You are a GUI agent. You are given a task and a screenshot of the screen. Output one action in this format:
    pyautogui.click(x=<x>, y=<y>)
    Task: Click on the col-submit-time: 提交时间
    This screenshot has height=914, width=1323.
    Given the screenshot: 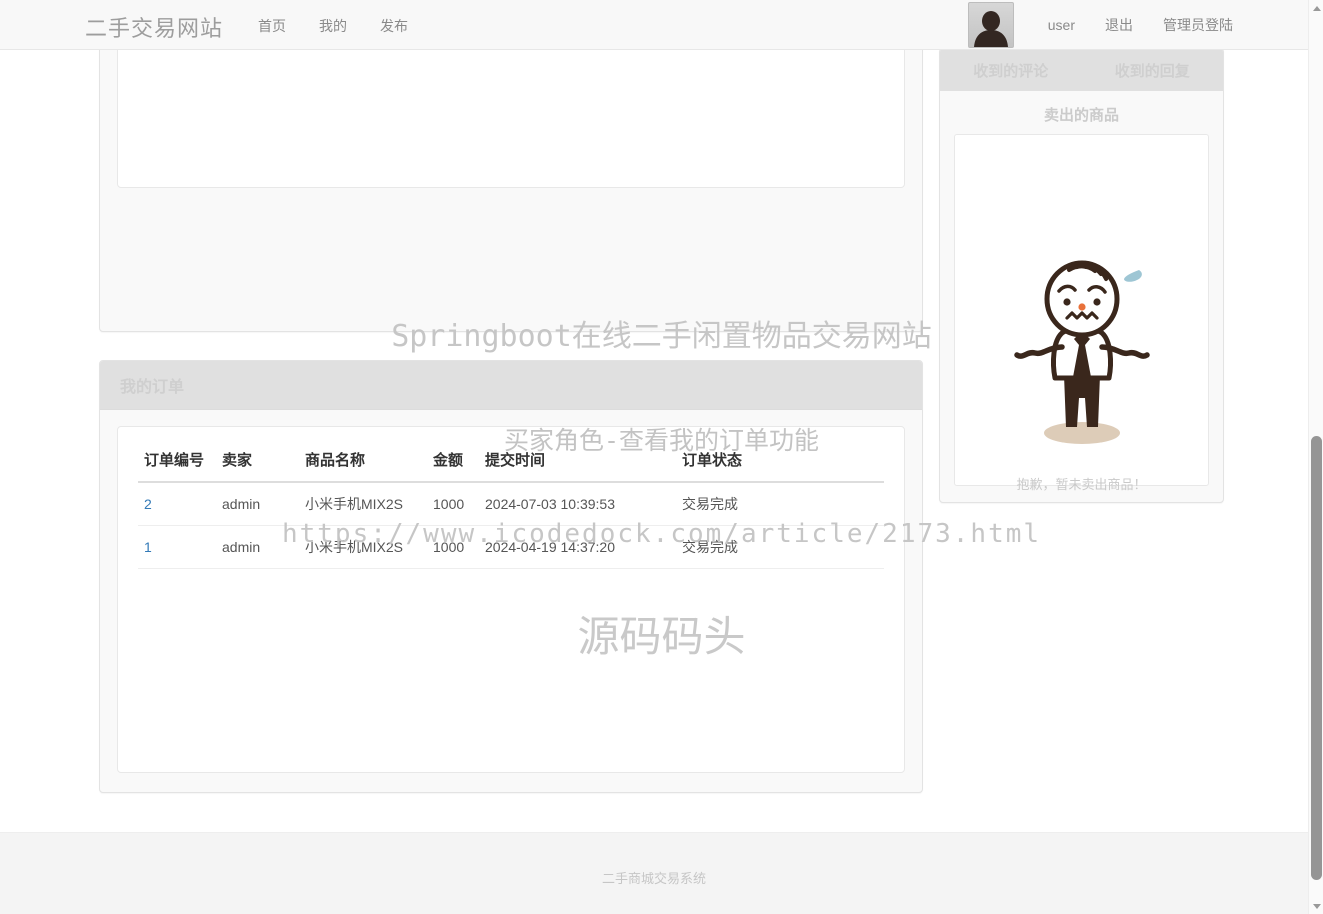 What is the action you would take?
    pyautogui.click(x=577, y=462)
    